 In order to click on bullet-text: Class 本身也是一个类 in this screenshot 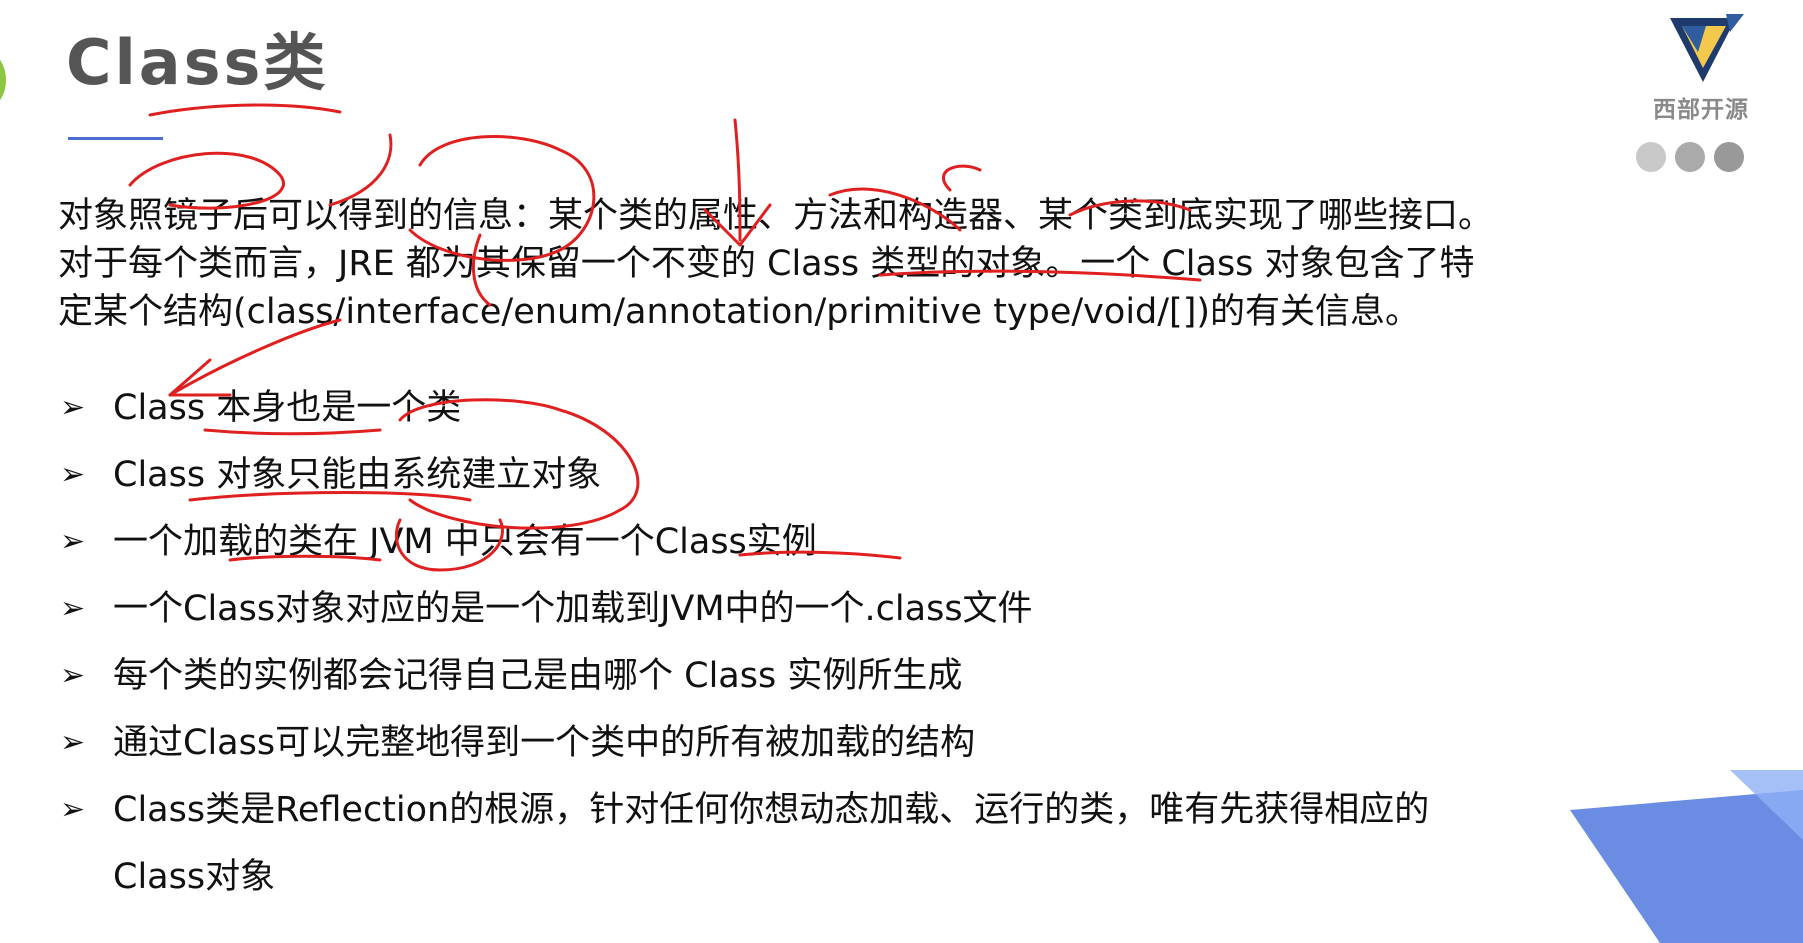, I will do `click(287, 408)`.